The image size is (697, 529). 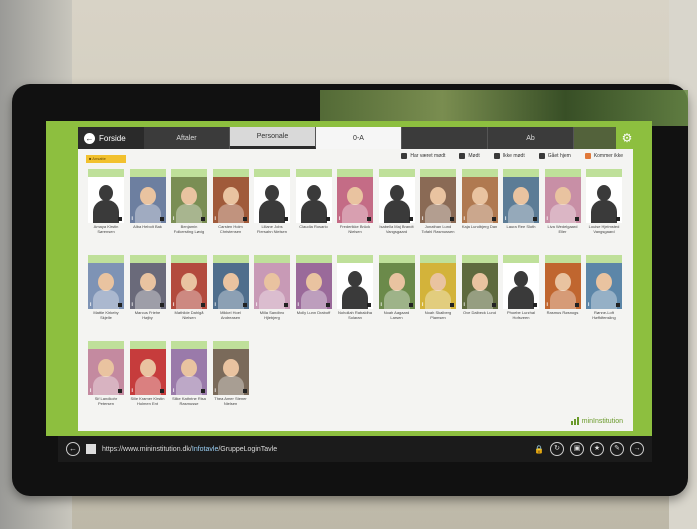 What do you see at coordinates (313, 206) in the screenshot?
I see `child-card: i Claudia Rosario` at bounding box center [313, 206].